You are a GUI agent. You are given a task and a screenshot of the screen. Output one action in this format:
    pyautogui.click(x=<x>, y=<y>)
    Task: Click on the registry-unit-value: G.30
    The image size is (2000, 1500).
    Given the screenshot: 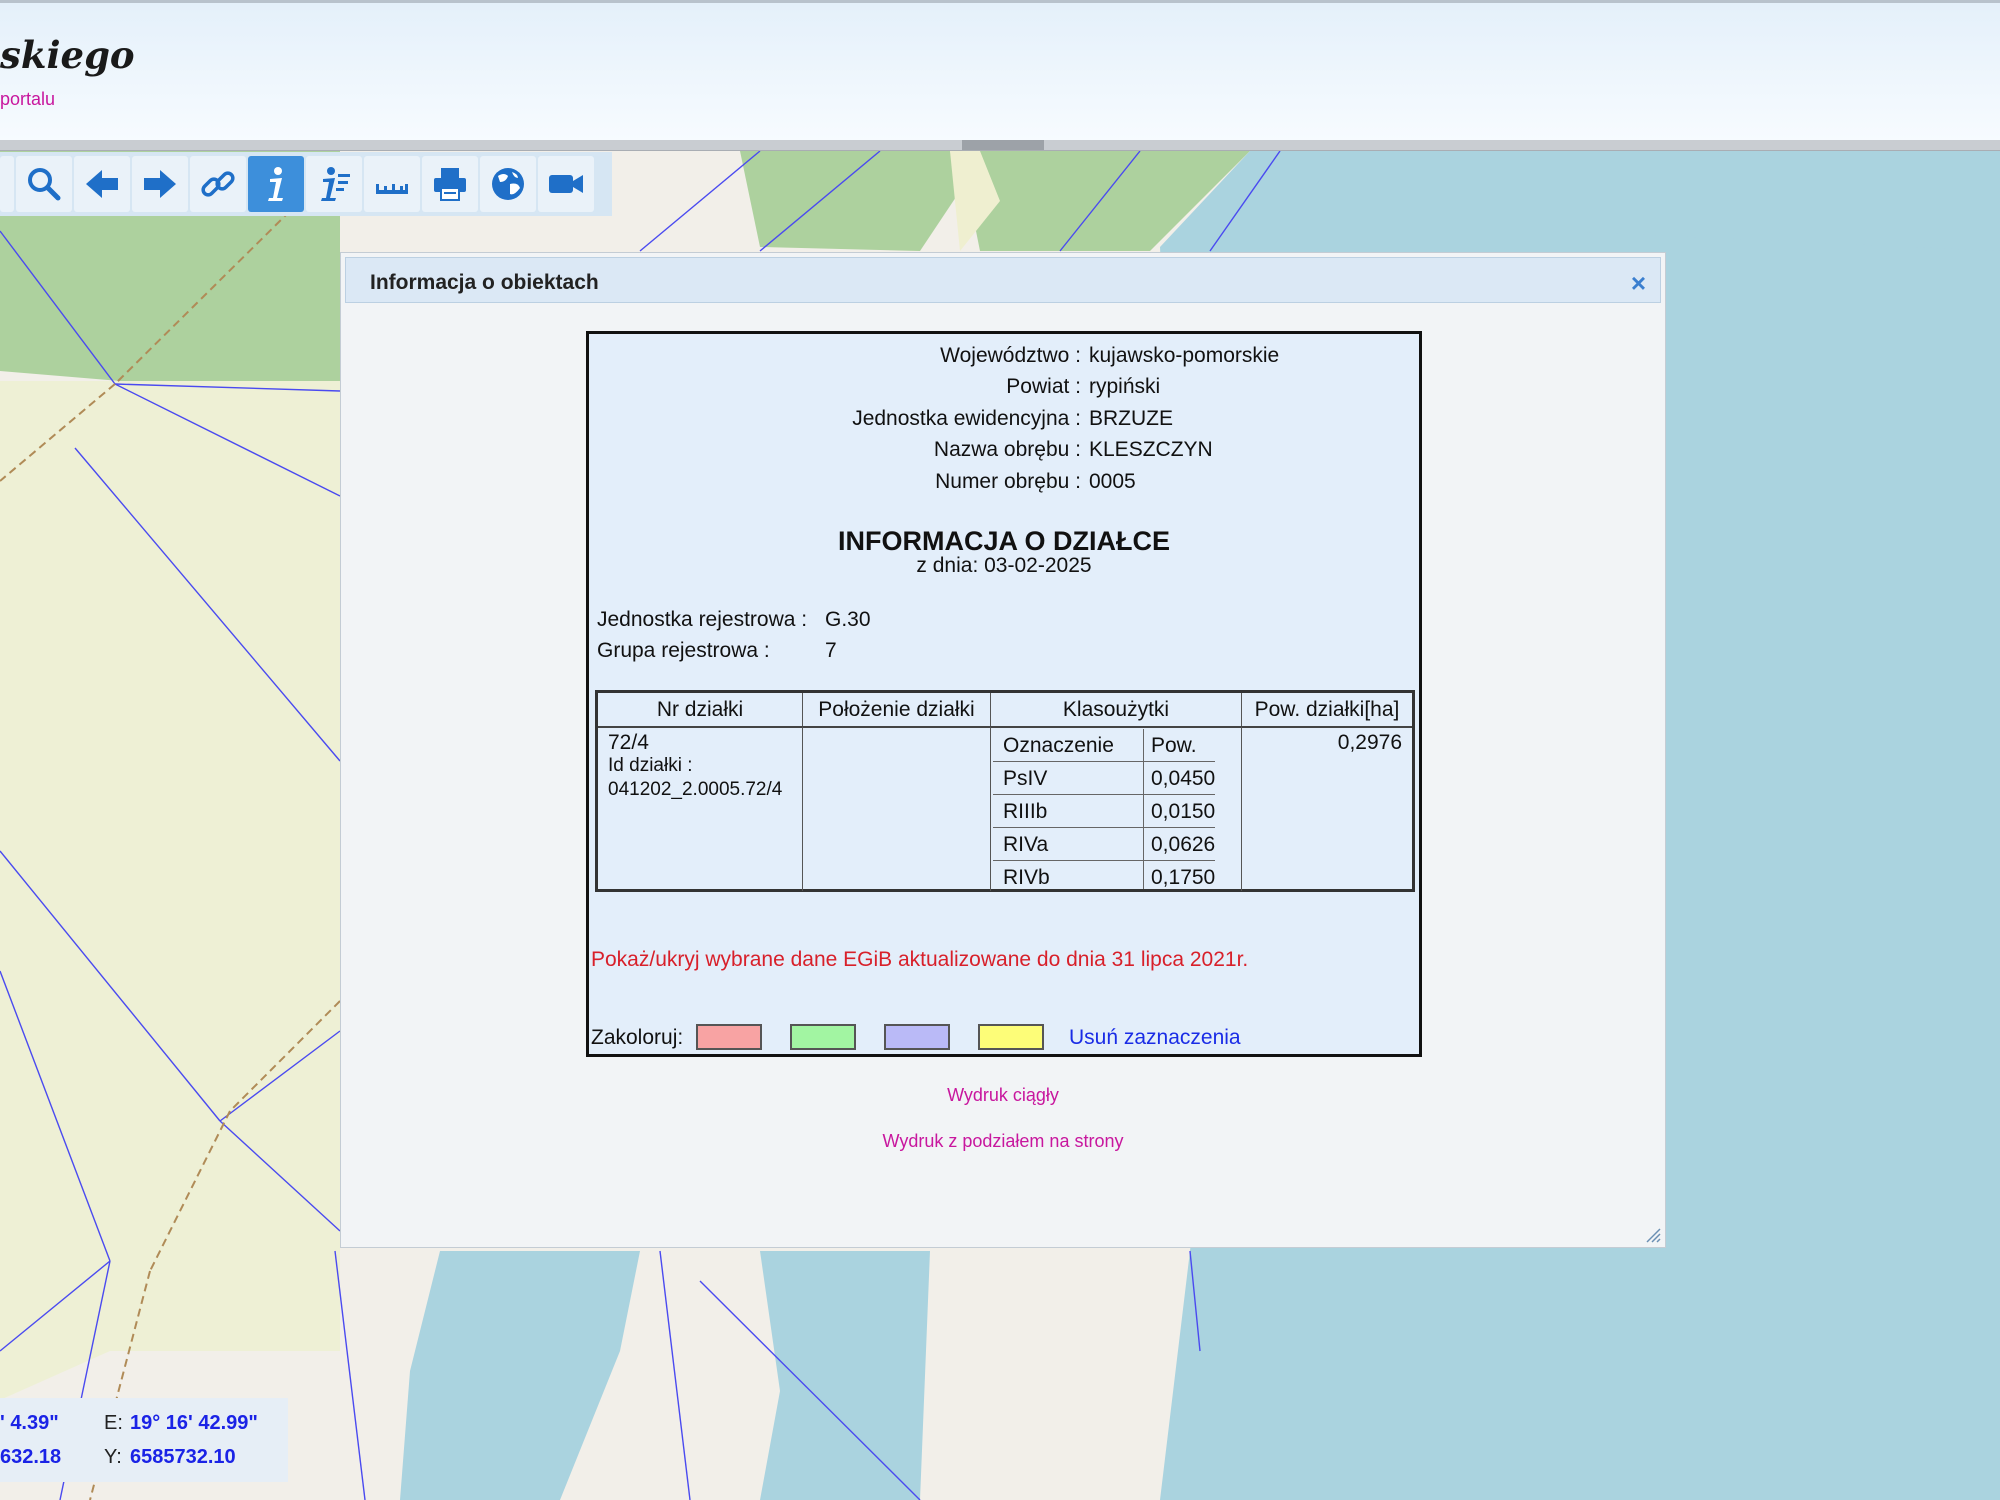 What is the action you would take?
    pyautogui.click(x=848, y=619)
    